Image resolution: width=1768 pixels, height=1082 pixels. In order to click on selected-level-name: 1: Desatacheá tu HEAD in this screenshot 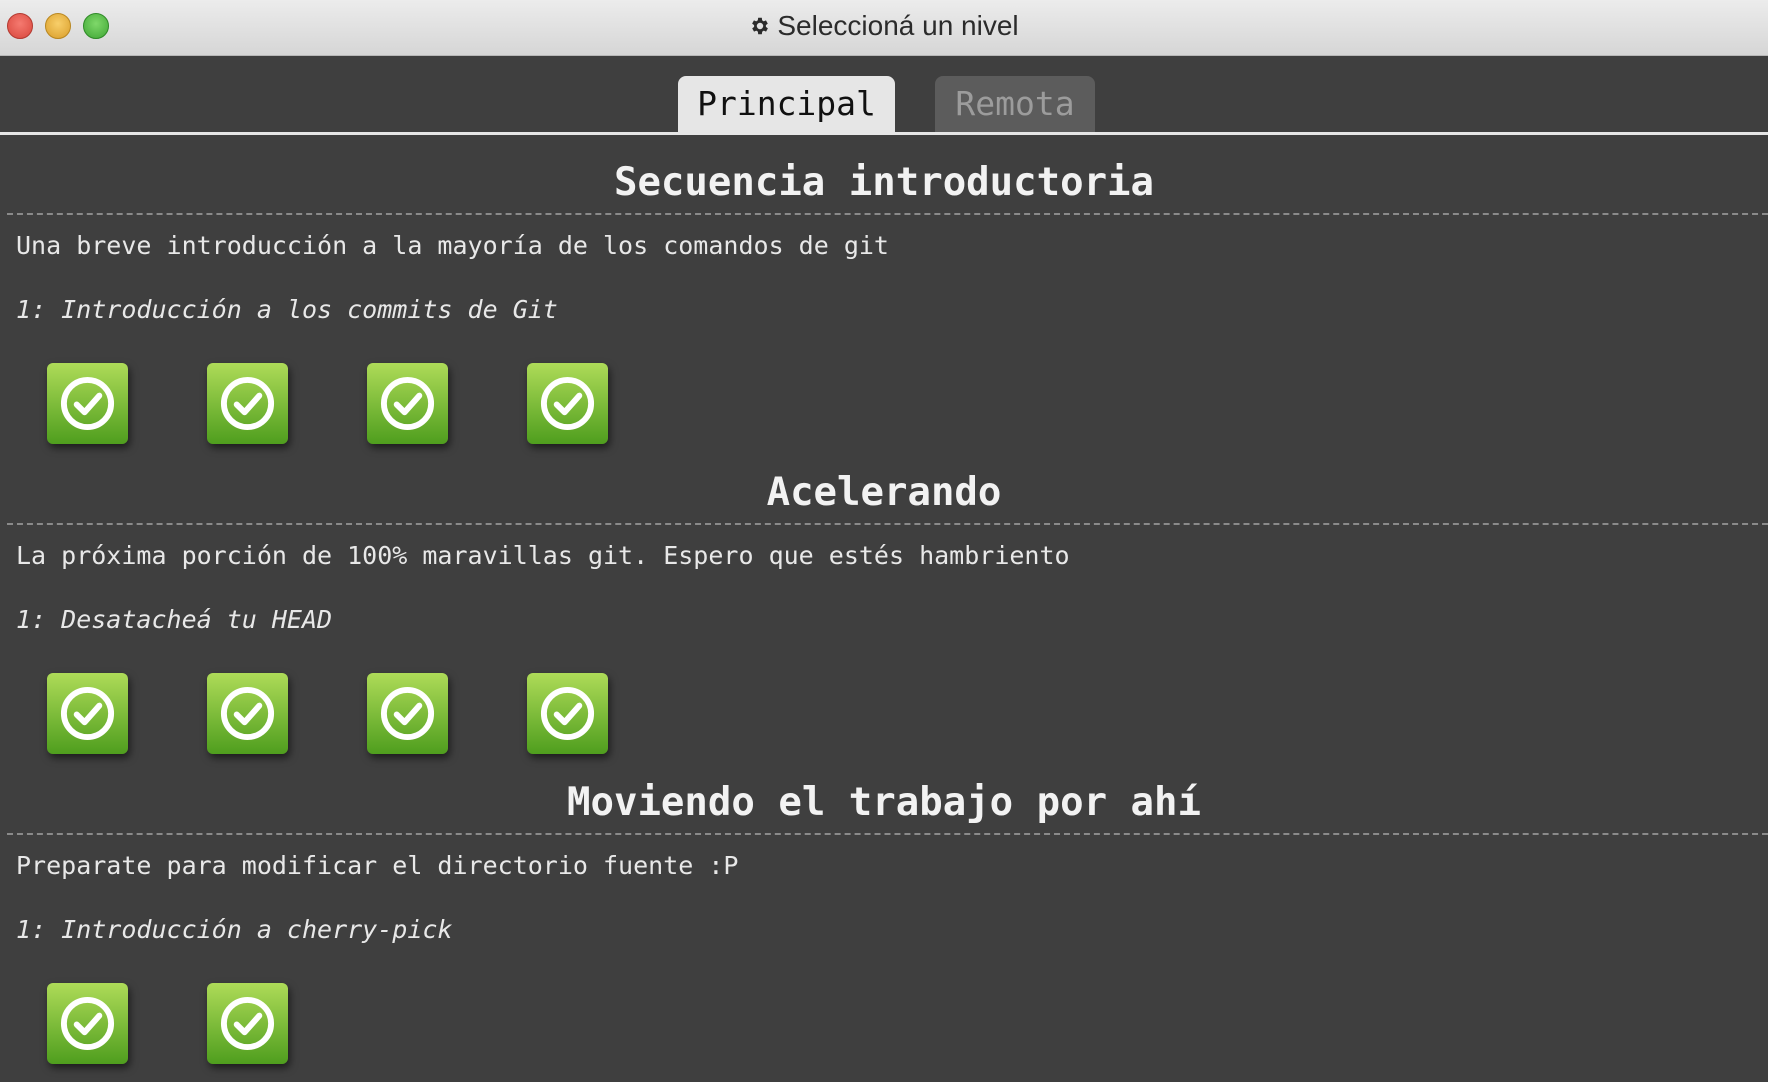, I will do `click(174, 619)`.